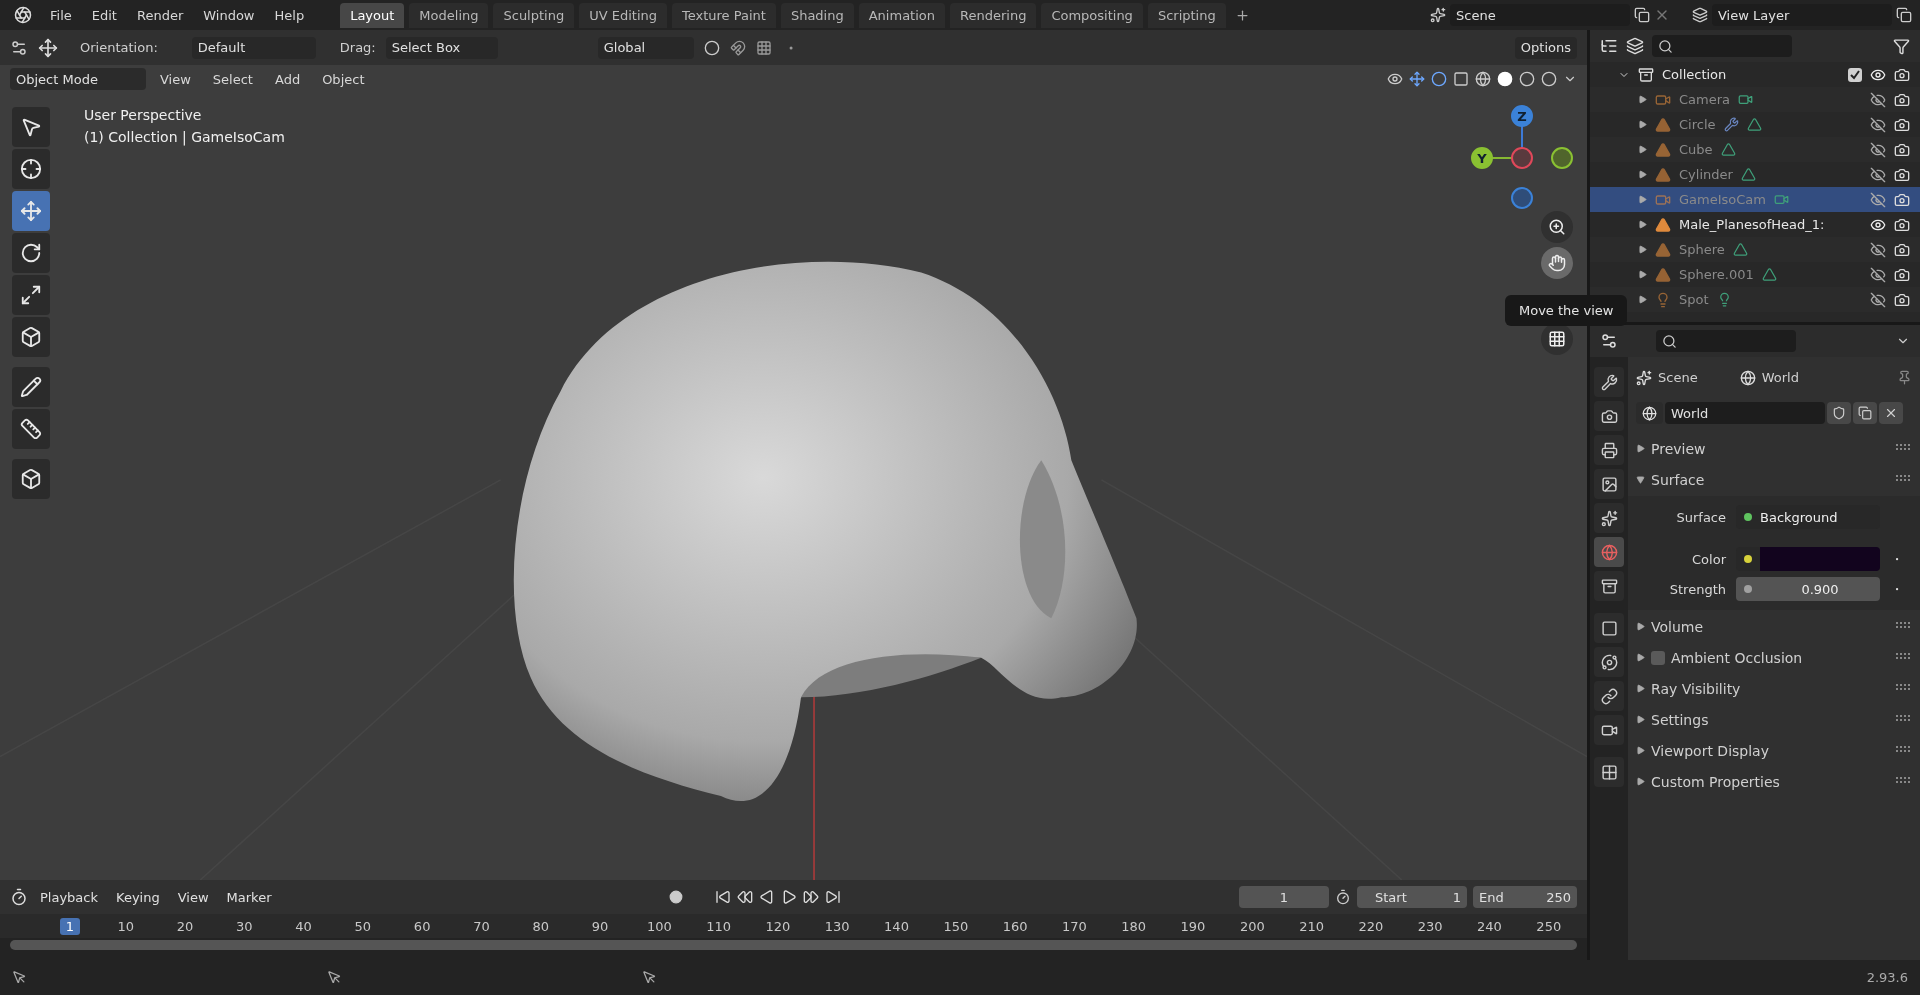 The height and width of the screenshot is (995, 1920). What do you see at coordinates (1751, 224) in the screenshot?
I see `object-name: Male_PlanesofHead_1:` at bounding box center [1751, 224].